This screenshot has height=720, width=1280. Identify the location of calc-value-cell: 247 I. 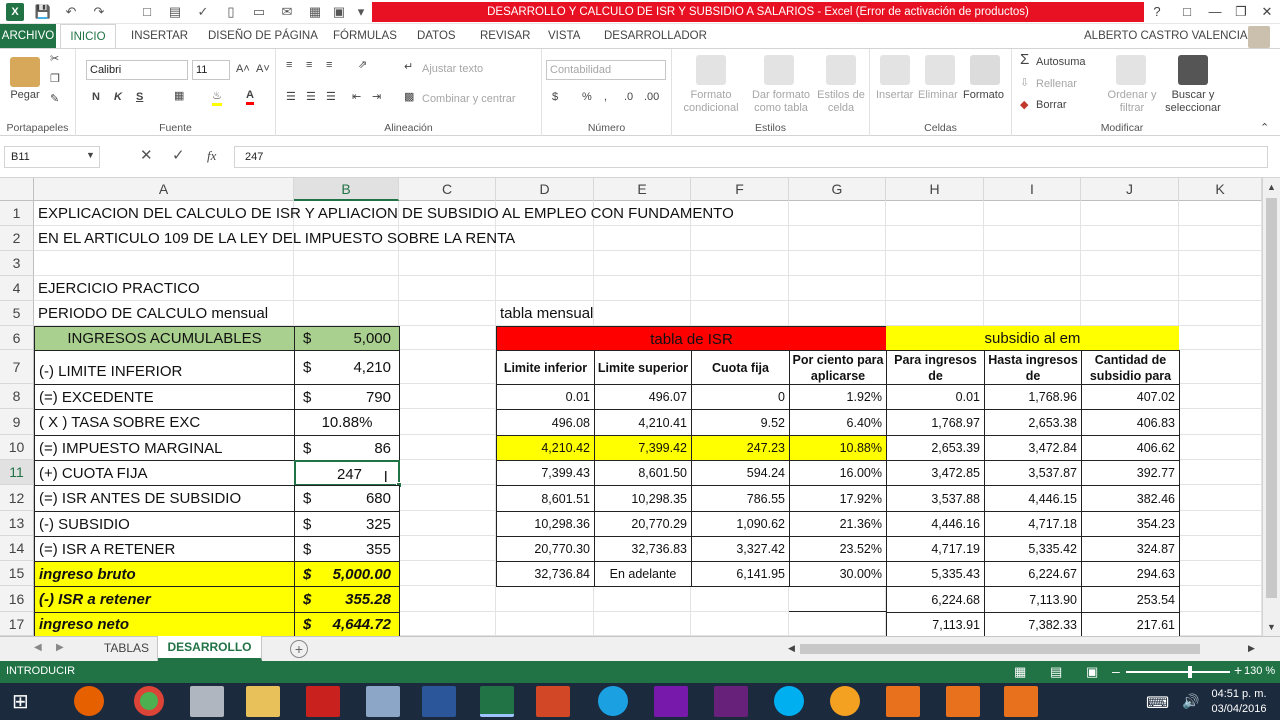
(348, 474).